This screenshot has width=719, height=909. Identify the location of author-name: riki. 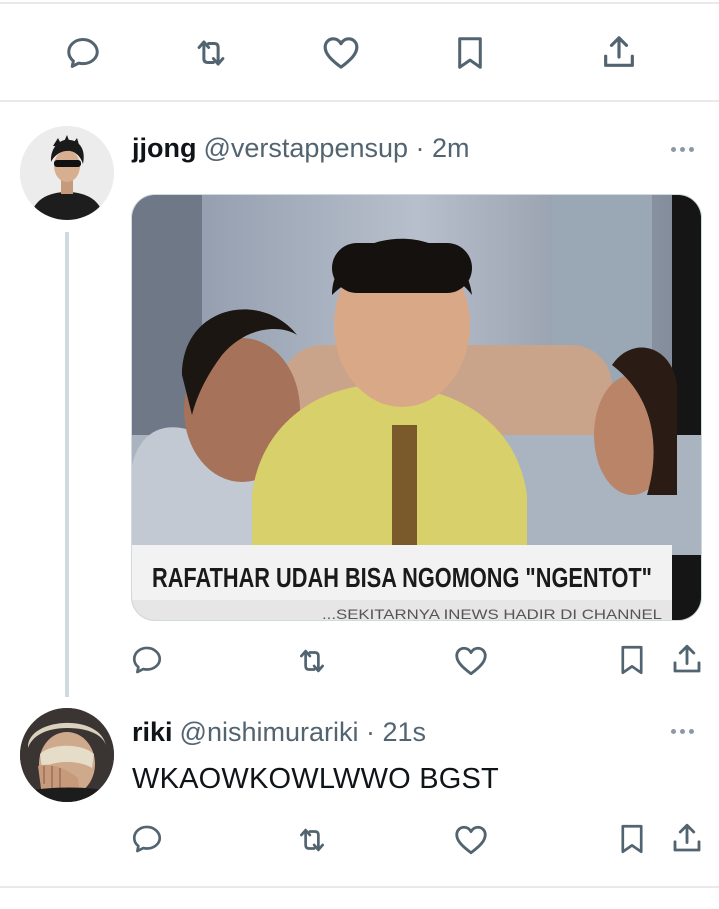
(152, 732).